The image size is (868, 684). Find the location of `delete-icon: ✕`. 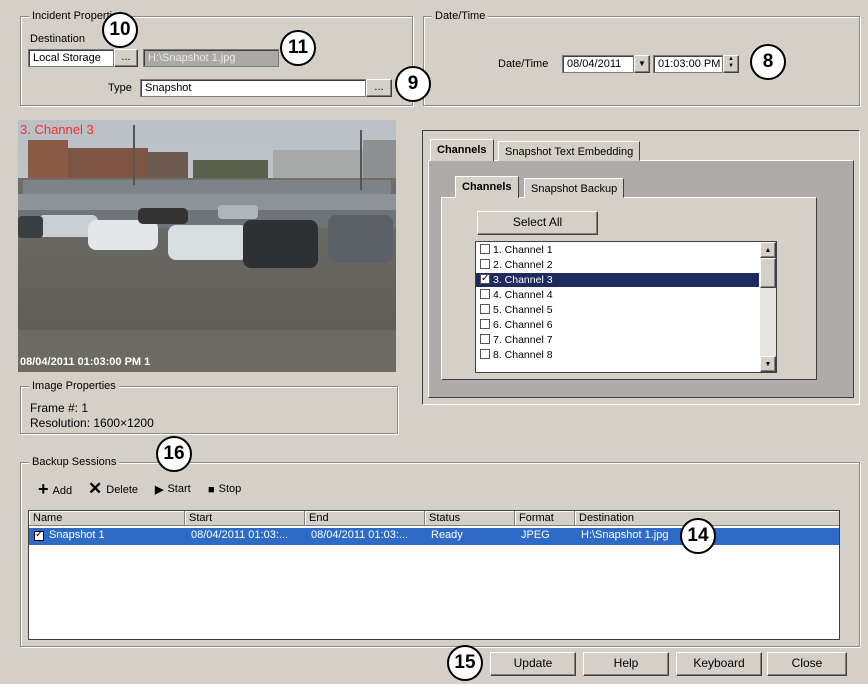

delete-icon: ✕ is located at coordinates (95, 488).